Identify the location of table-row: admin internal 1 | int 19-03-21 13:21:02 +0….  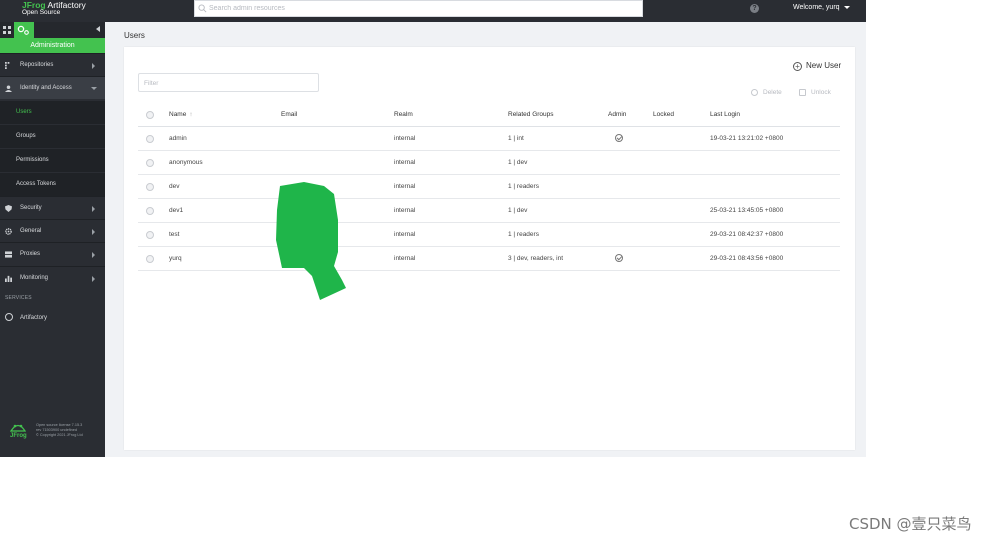
(489, 139).